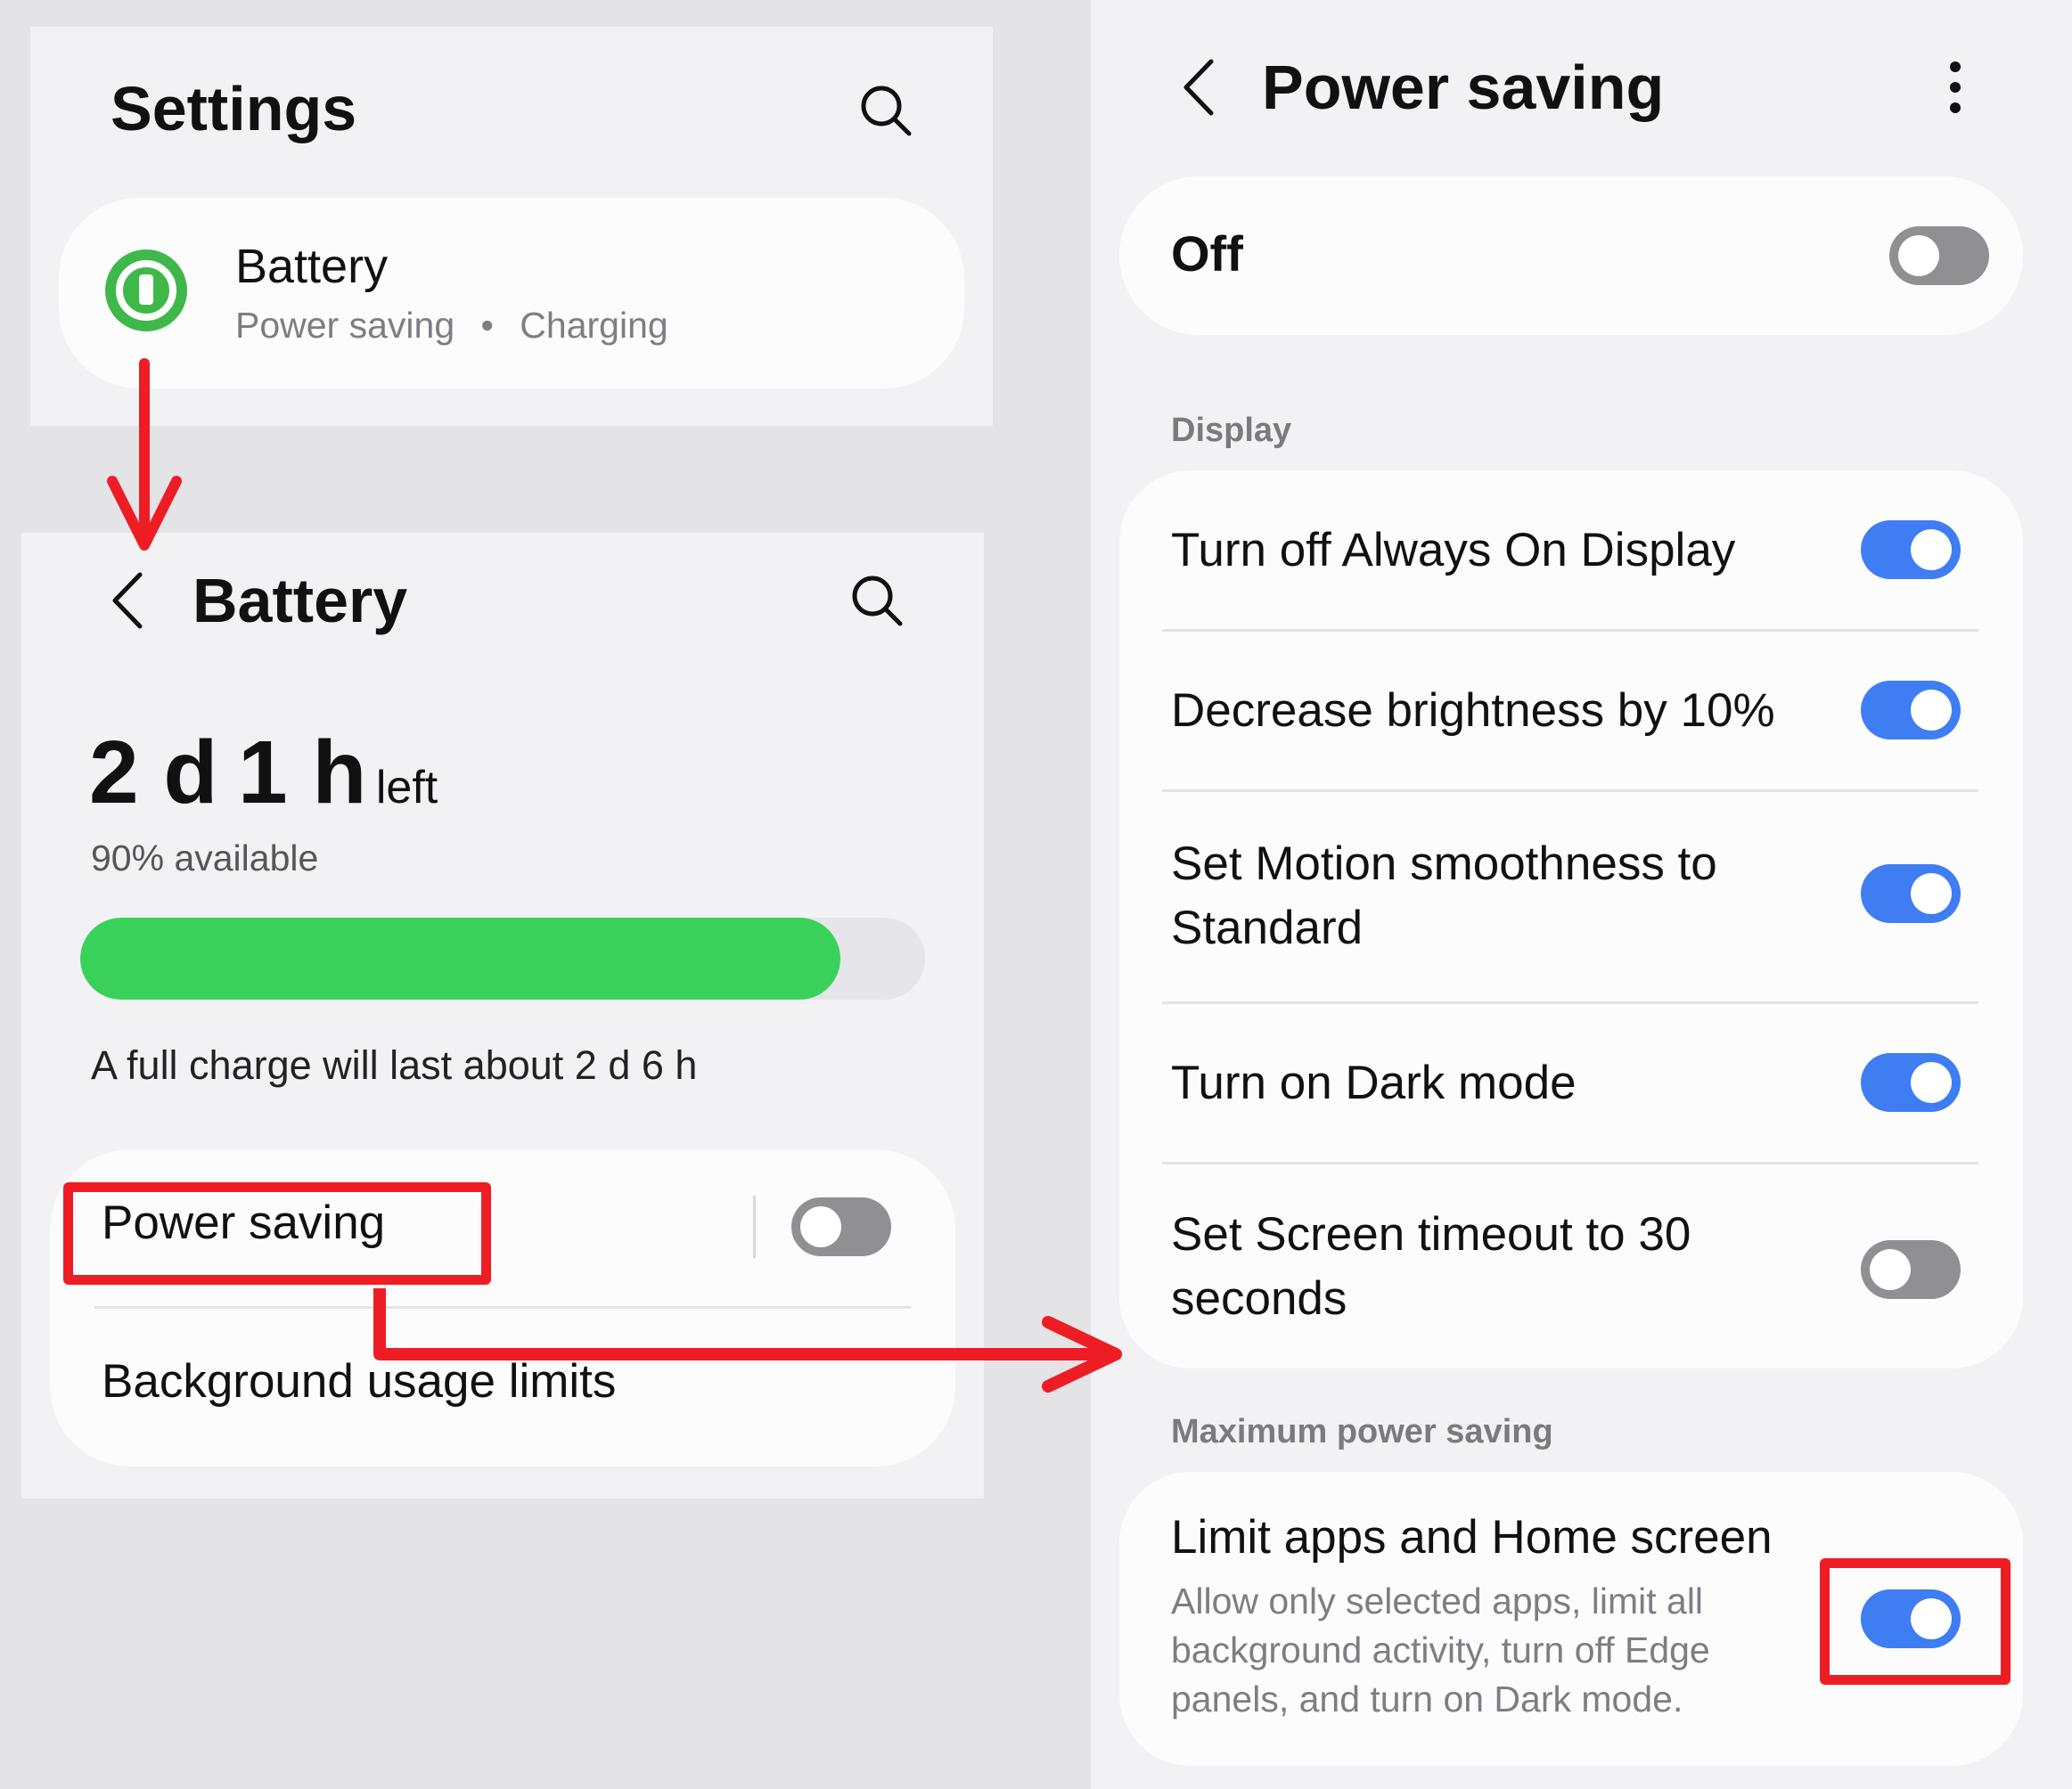 The image size is (2072, 1789). What do you see at coordinates (1431, 1234) in the screenshot?
I see `option-label-line1: Set Screen timeout to 30` at bounding box center [1431, 1234].